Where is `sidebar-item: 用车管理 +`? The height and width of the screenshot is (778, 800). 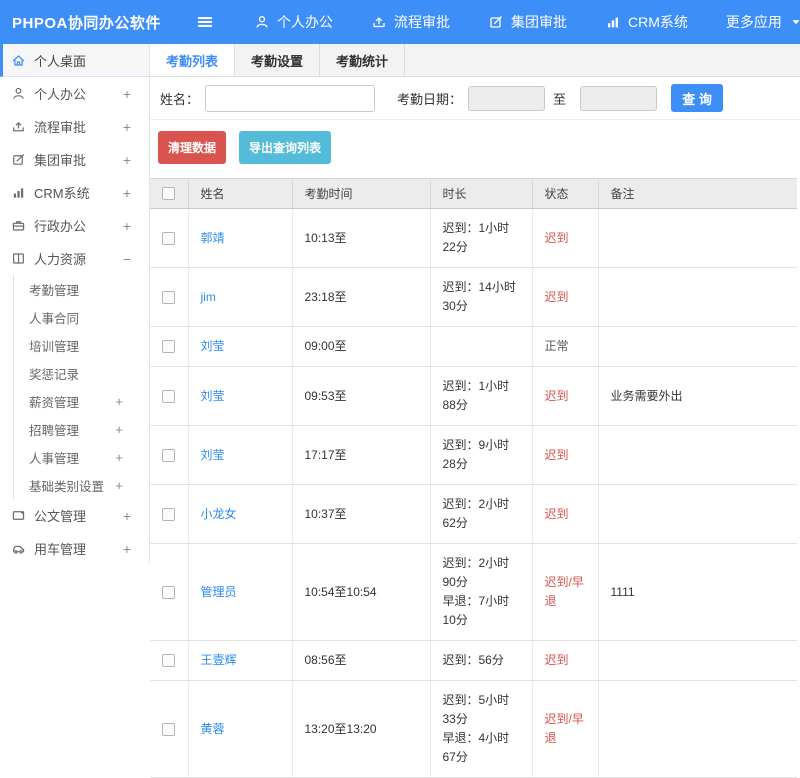
sidebar-item: 用车管理 + is located at coordinates (74, 548).